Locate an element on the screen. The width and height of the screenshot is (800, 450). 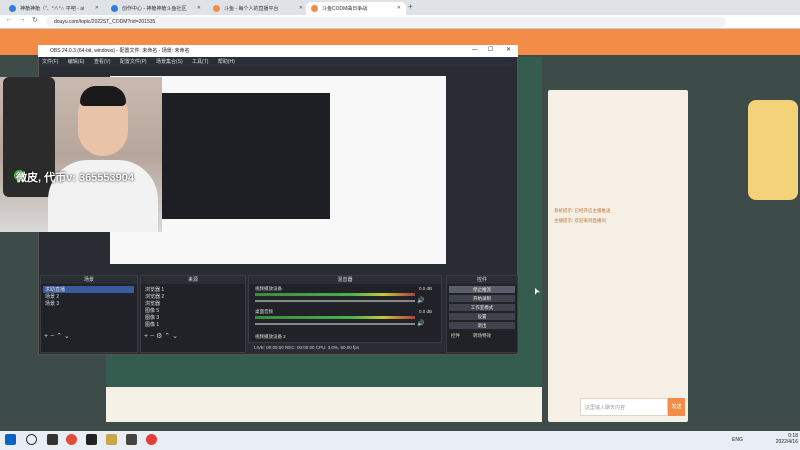
add-scene-icon: + − ⌃ ⌄ is located at coordinates (57, 336).